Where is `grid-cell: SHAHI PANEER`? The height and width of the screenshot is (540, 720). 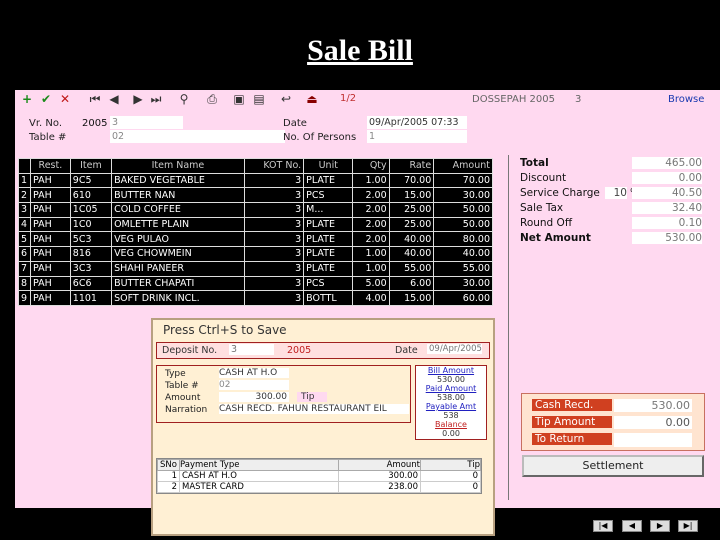
grid-cell: SHAHI PANEER is located at coordinates (178, 268).